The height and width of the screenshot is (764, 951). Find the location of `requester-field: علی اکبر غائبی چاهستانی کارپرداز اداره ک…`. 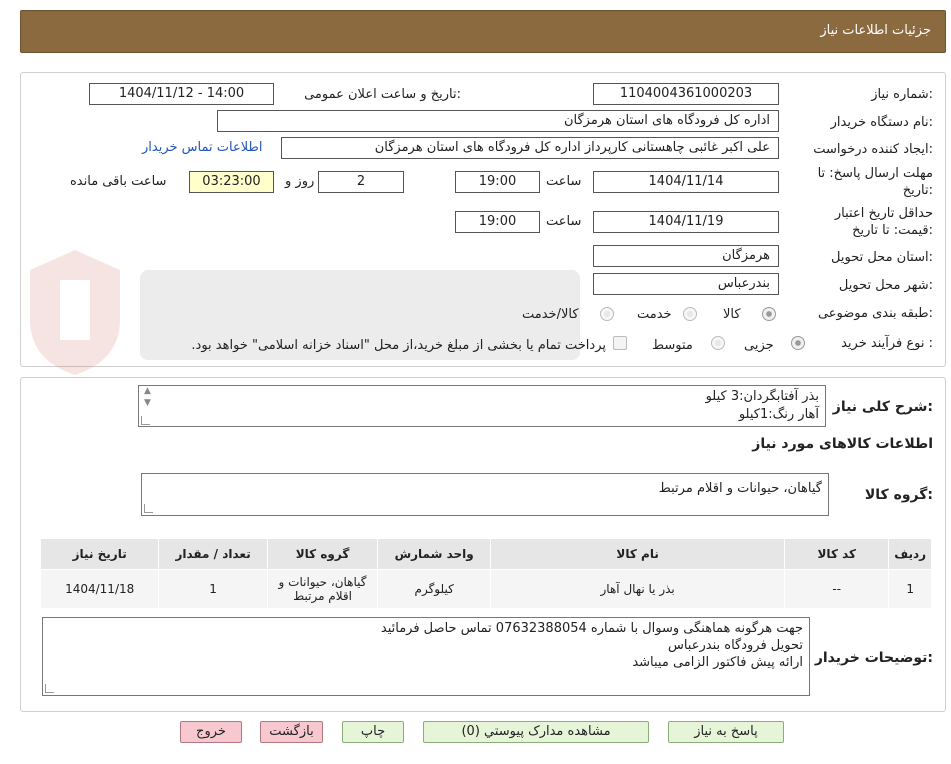

requester-field: علی اکبر غائبی چاهستانی کارپرداز اداره ک… is located at coordinates (530, 148).